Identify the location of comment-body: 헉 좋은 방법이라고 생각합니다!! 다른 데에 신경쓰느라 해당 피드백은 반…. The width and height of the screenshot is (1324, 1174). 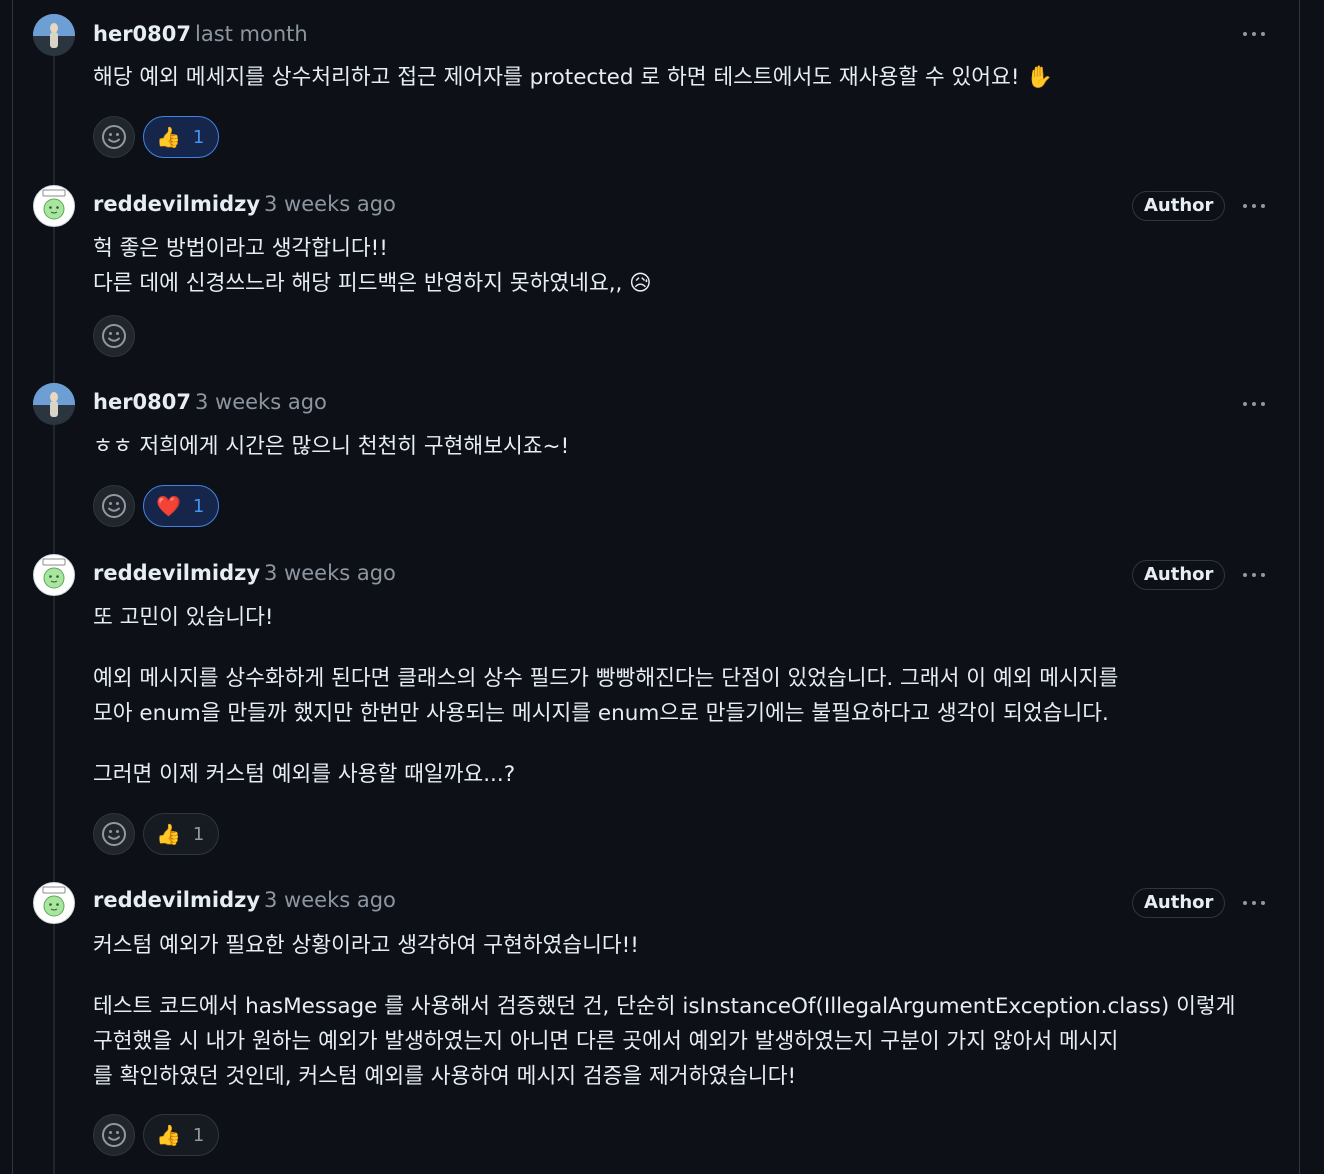
(688, 266).